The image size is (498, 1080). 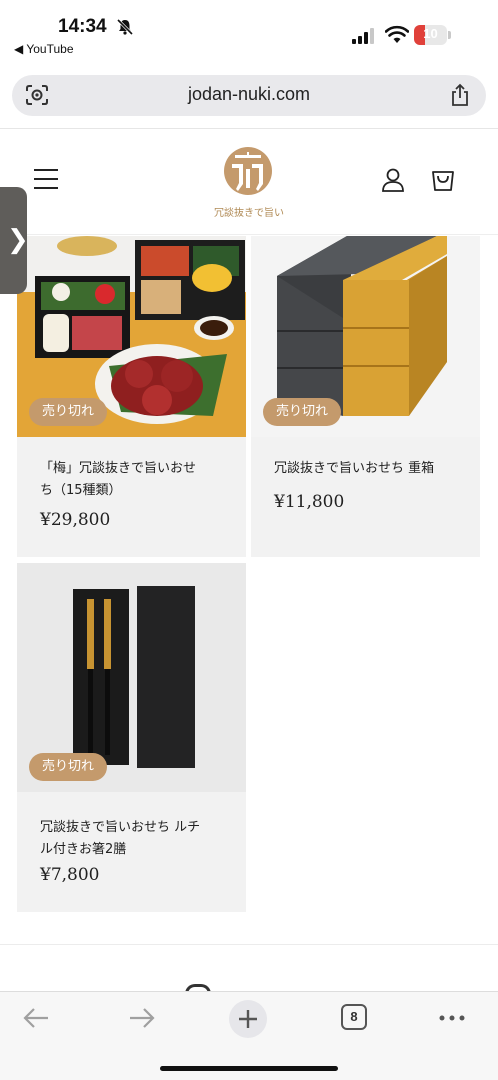 I want to click on account-icon, so click(x=393, y=180).